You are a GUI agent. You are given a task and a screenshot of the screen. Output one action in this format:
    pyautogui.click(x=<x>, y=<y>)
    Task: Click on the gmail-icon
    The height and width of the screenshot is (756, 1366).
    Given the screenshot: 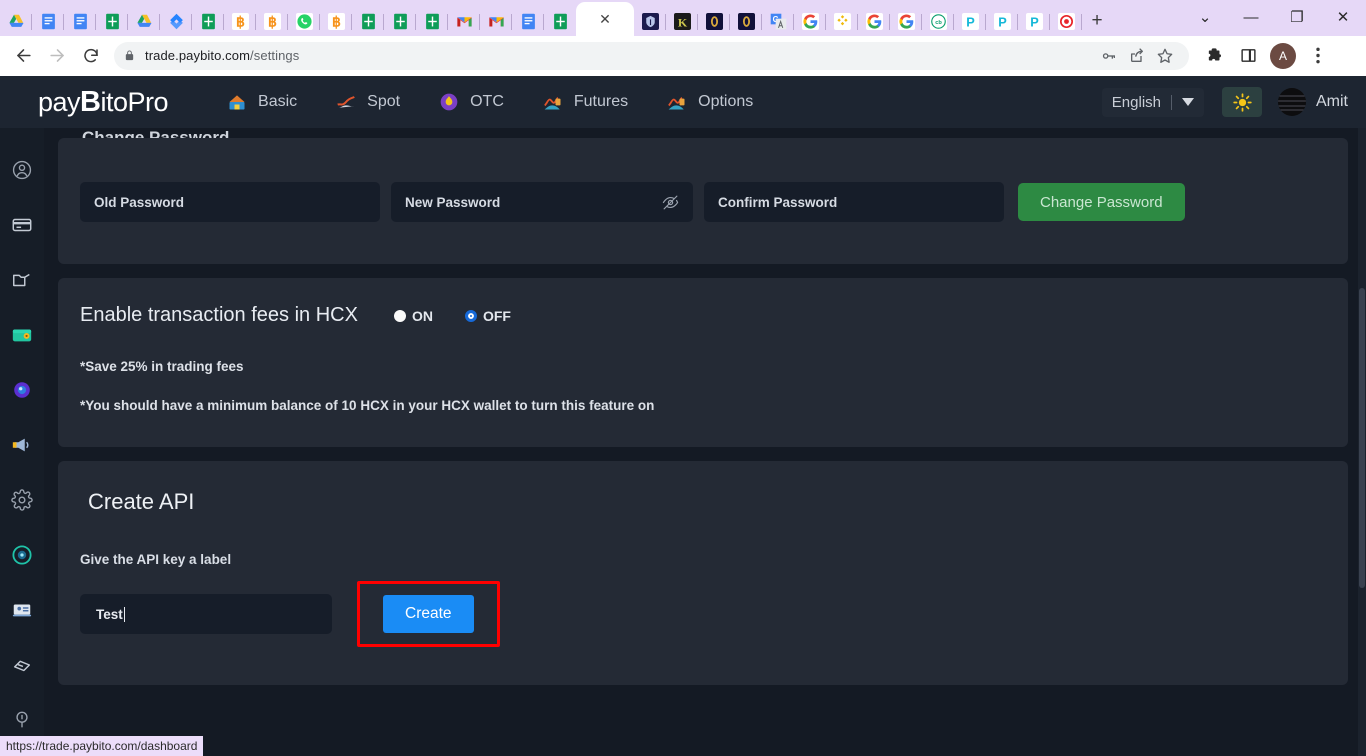 What is the action you would take?
    pyautogui.click(x=464, y=21)
    